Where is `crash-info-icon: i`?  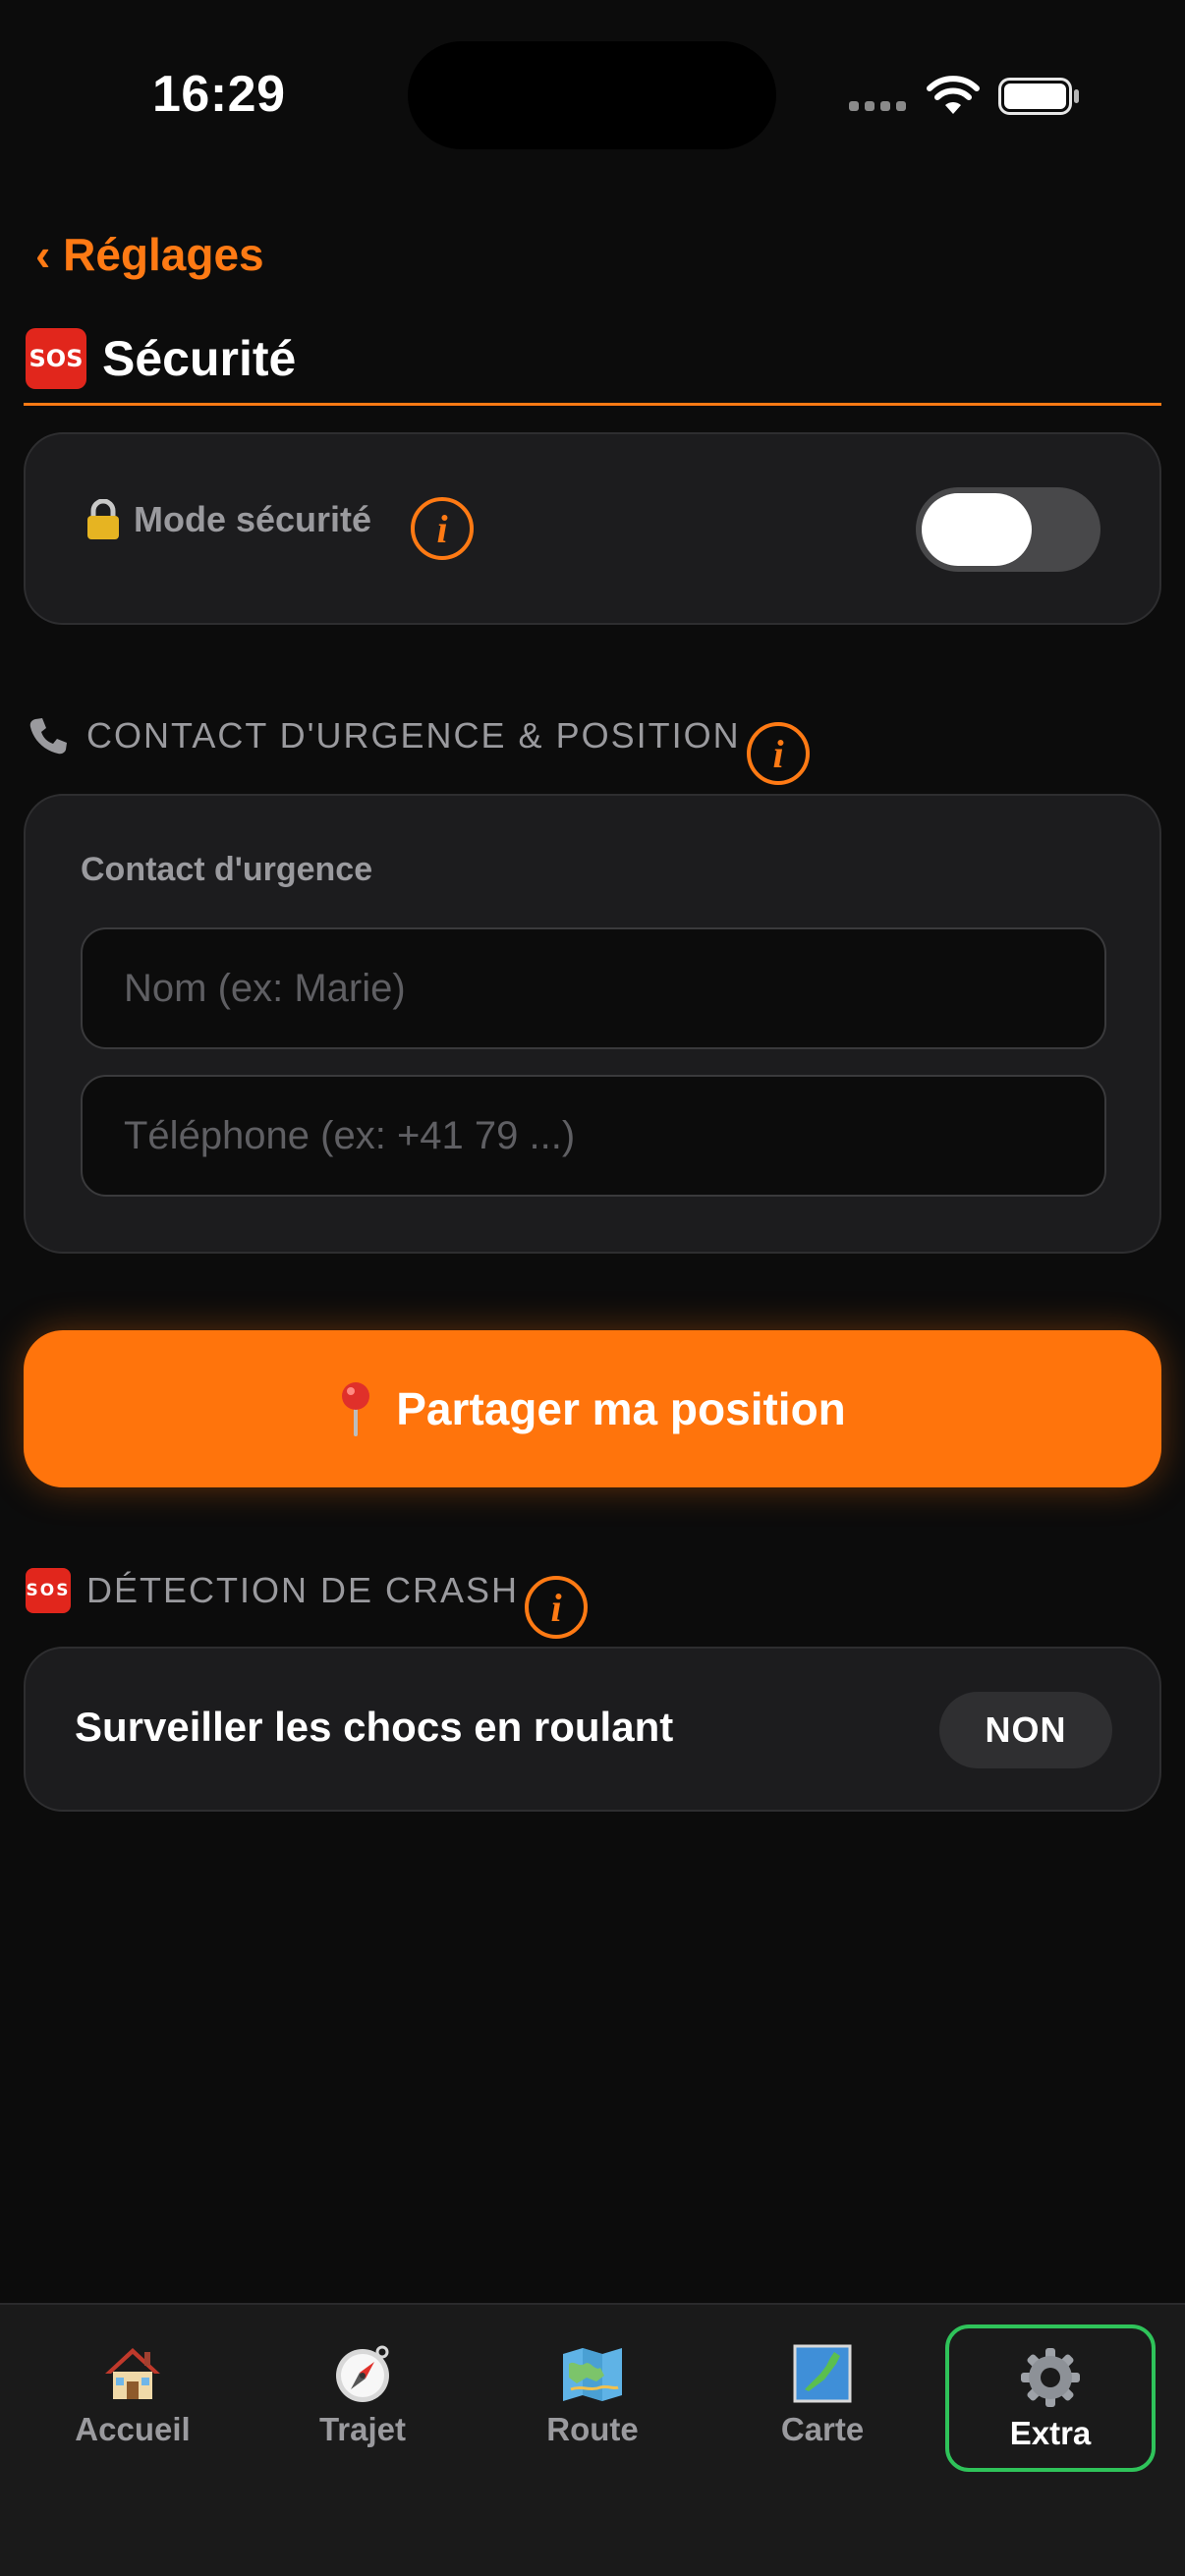
crash-info-icon: i is located at coordinates (557, 1607).